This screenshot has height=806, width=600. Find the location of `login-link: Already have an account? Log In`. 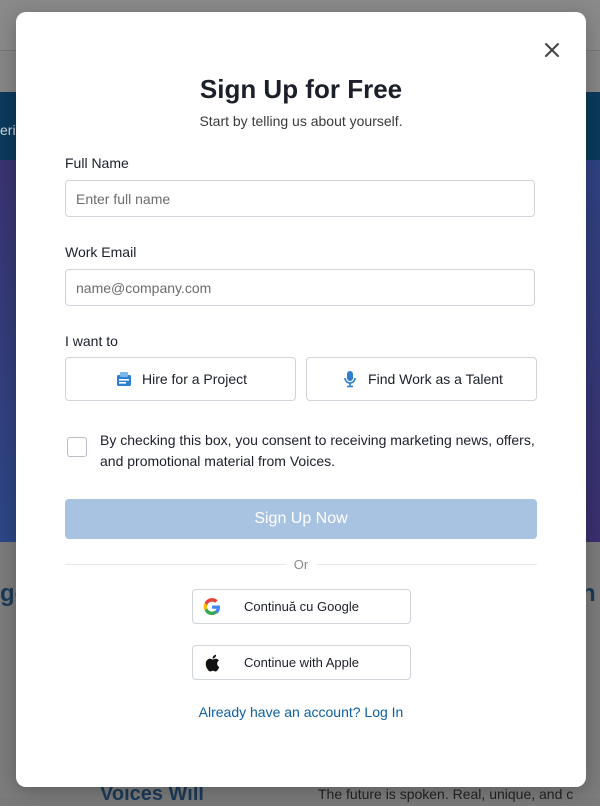

login-link: Already have an account? Log In is located at coordinates (301, 712).